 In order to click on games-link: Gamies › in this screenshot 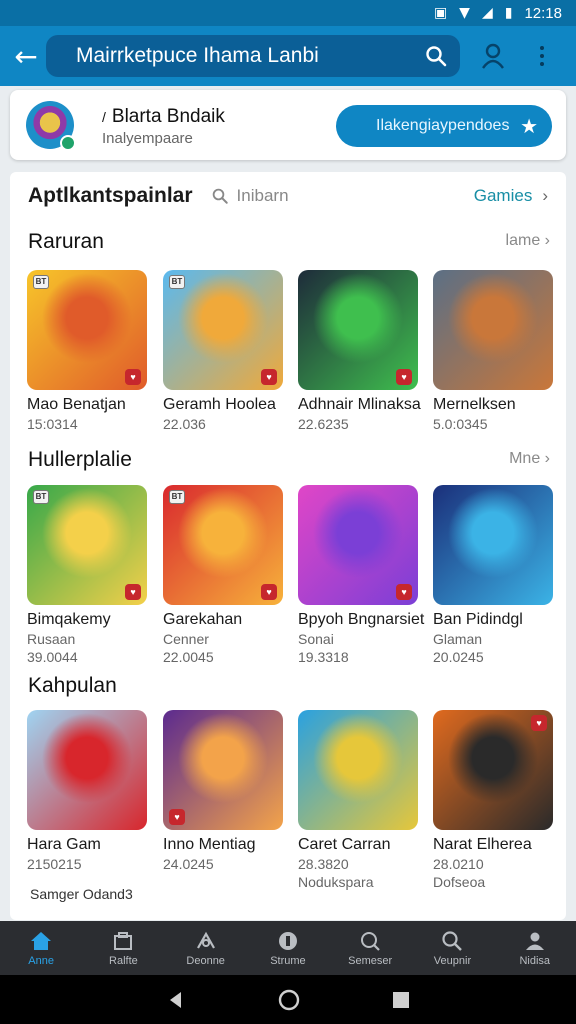, I will do `click(511, 196)`.